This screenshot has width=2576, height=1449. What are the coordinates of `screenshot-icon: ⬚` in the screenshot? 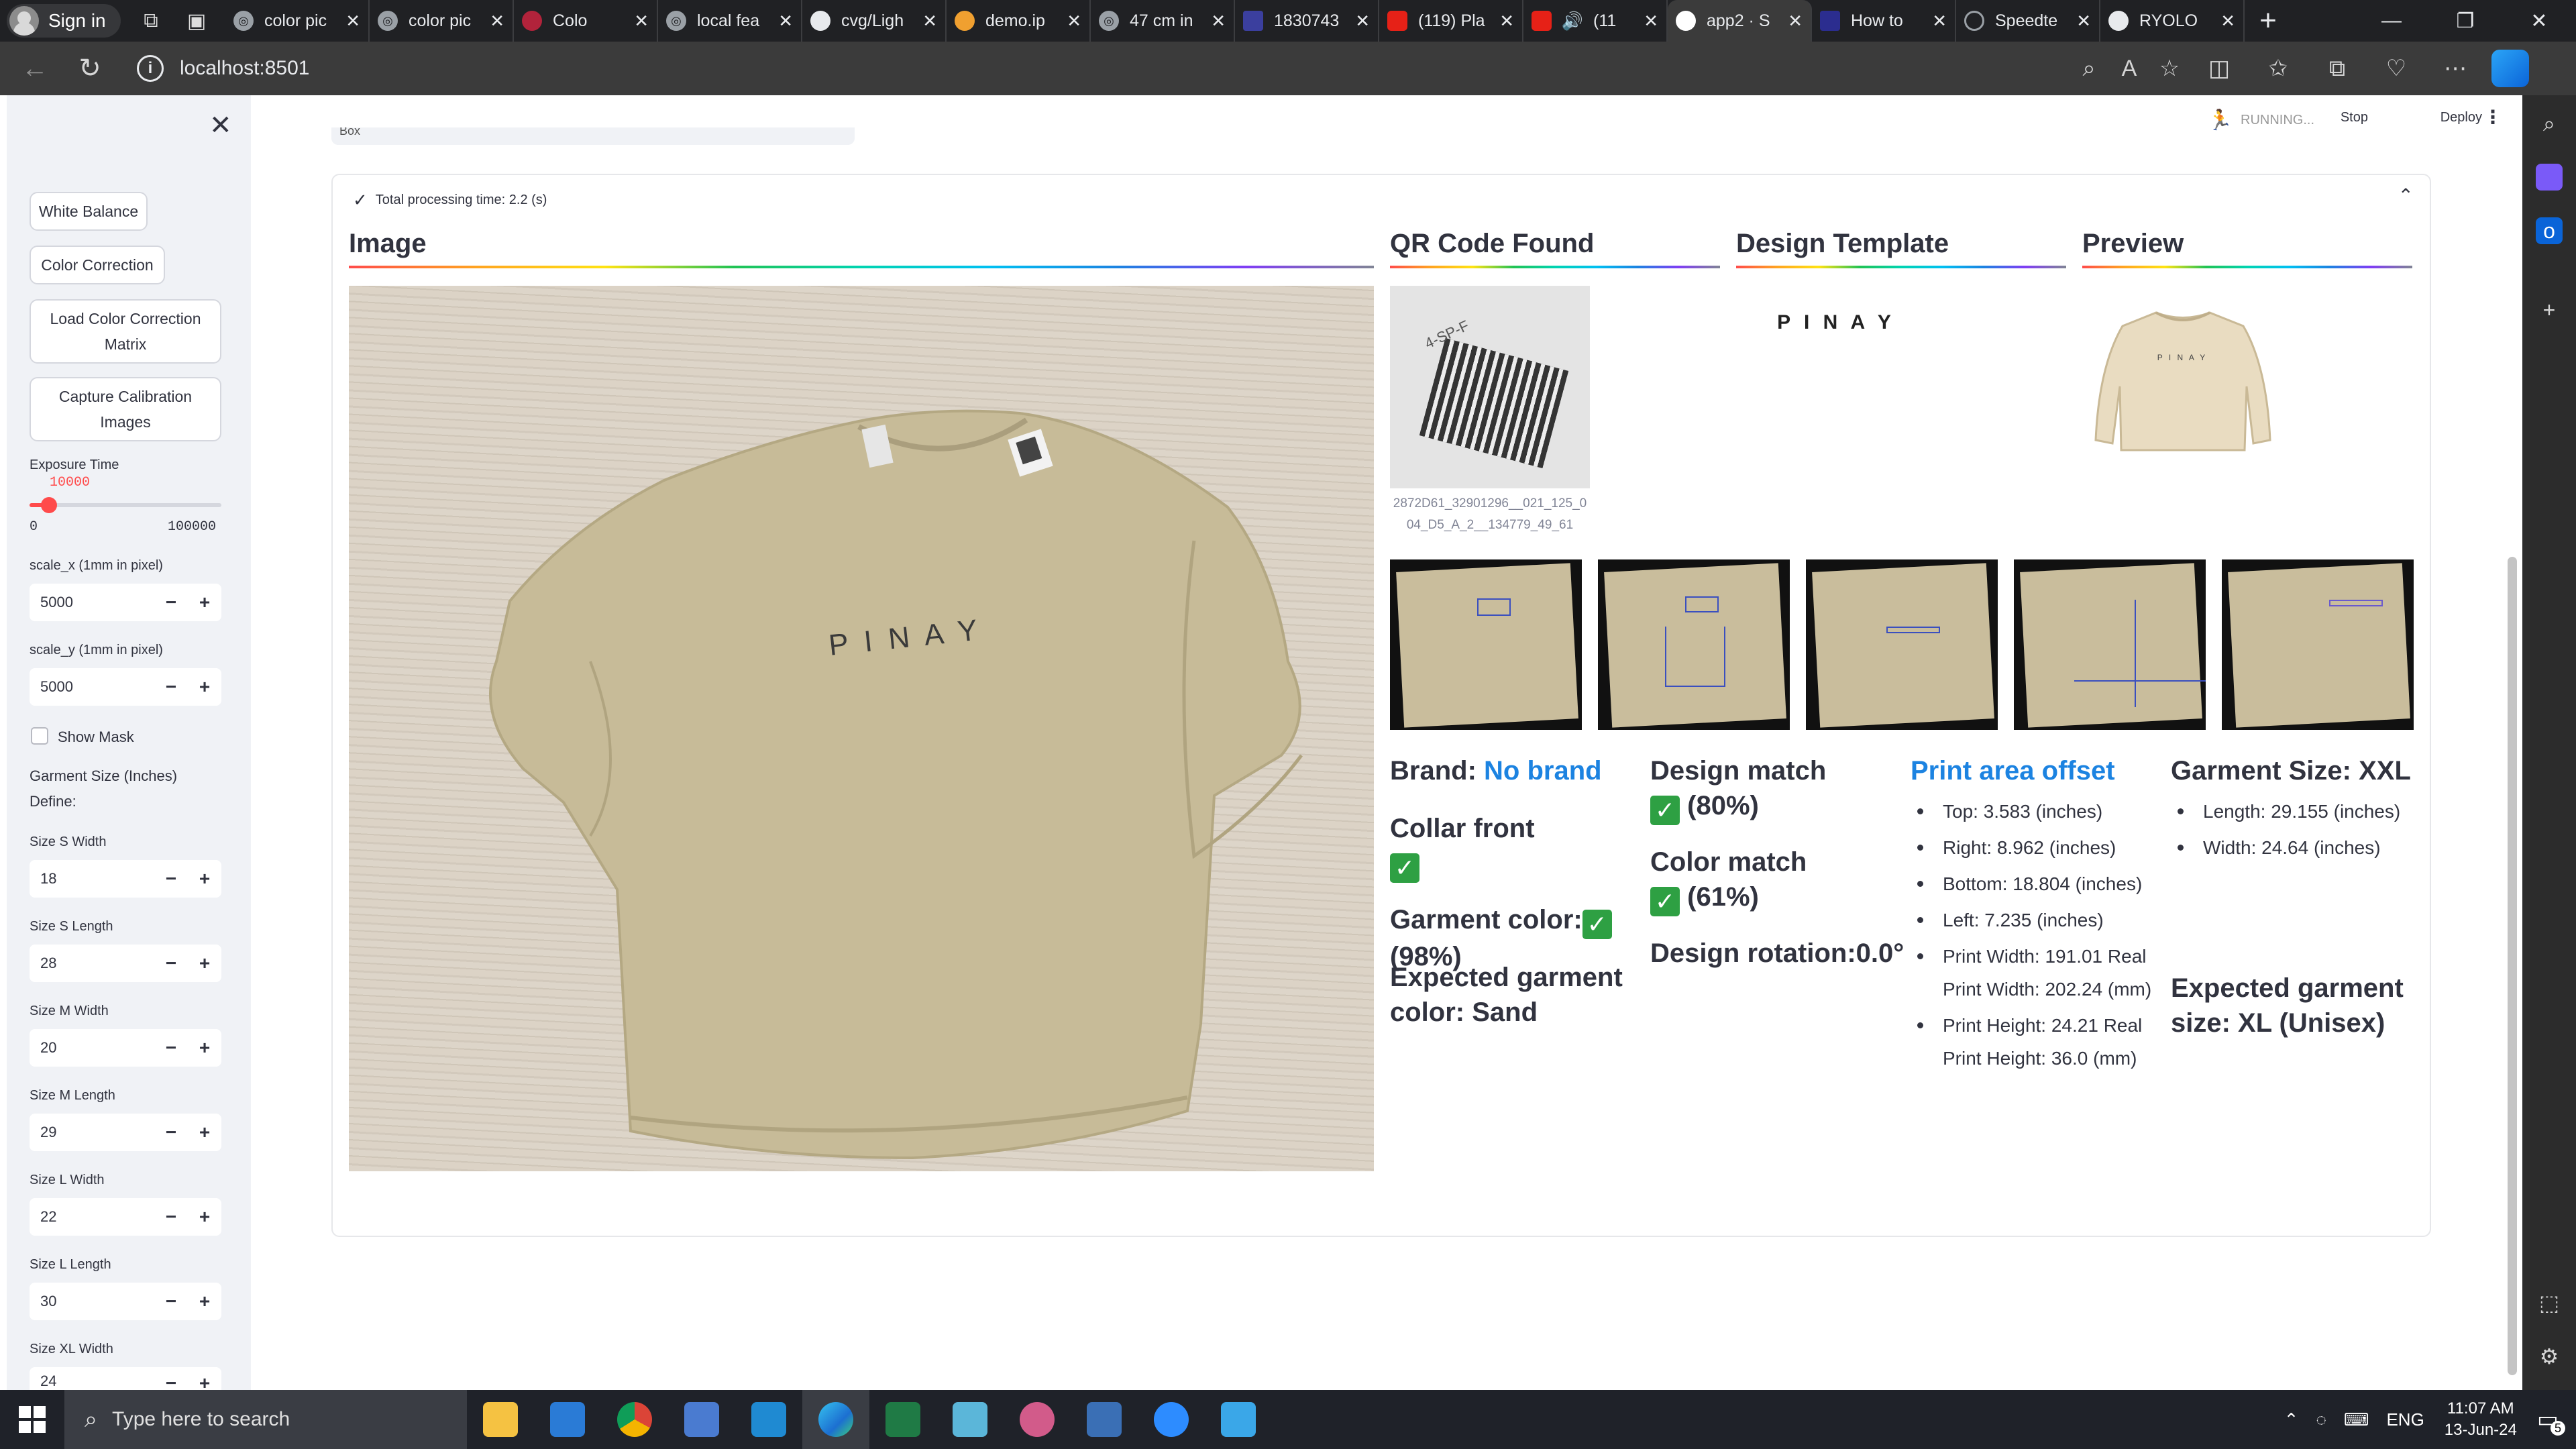 It's located at (2549, 1302).